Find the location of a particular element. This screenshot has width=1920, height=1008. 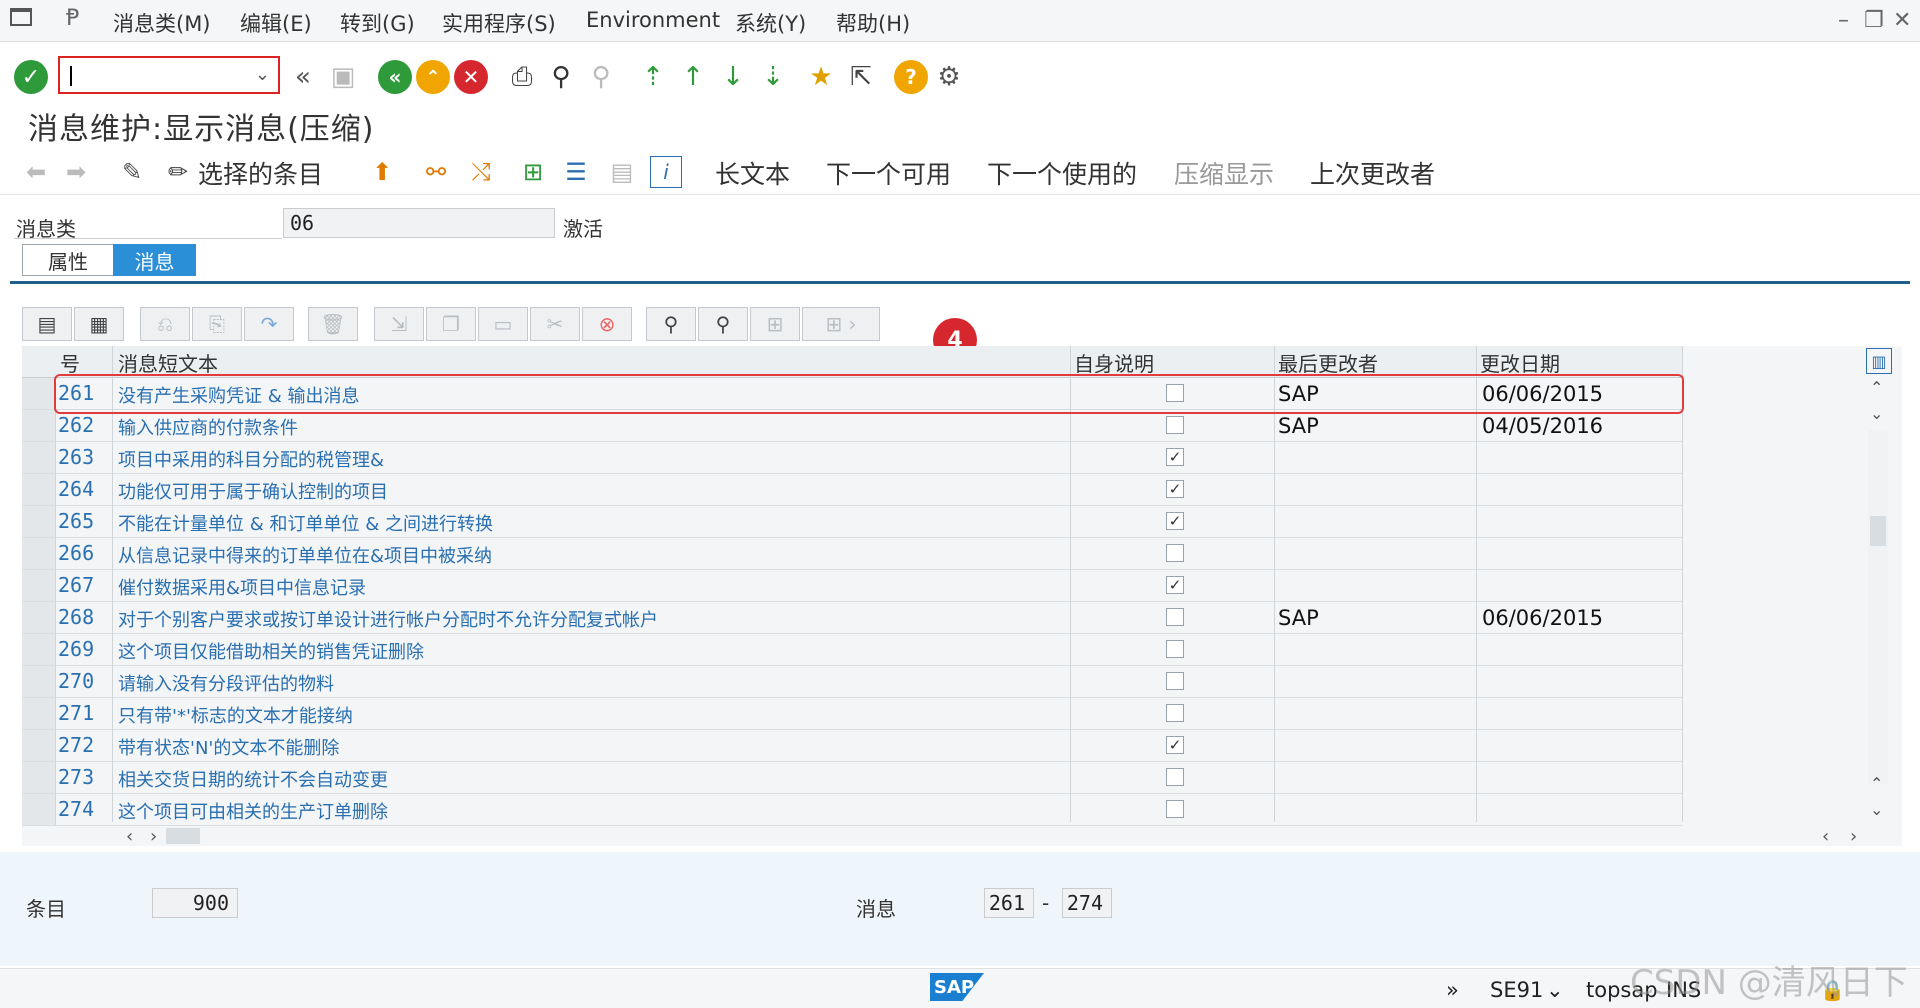

maximize-button: ❐ is located at coordinates (1874, 20).